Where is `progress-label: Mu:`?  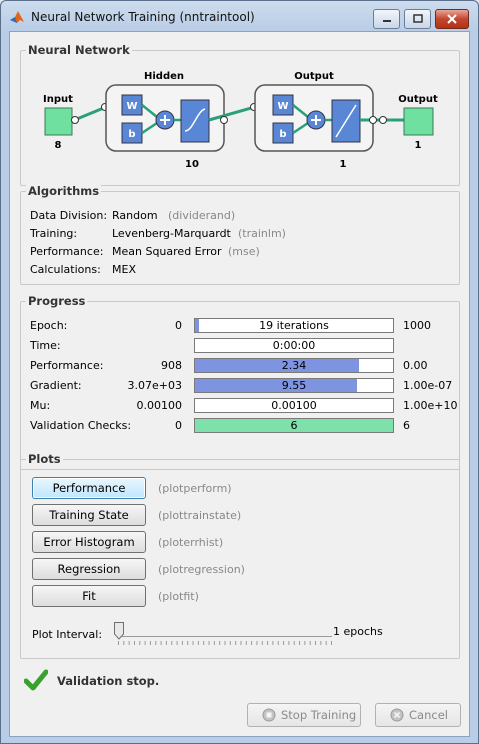
progress-label: Mu: is located at coordinates (40, 405).